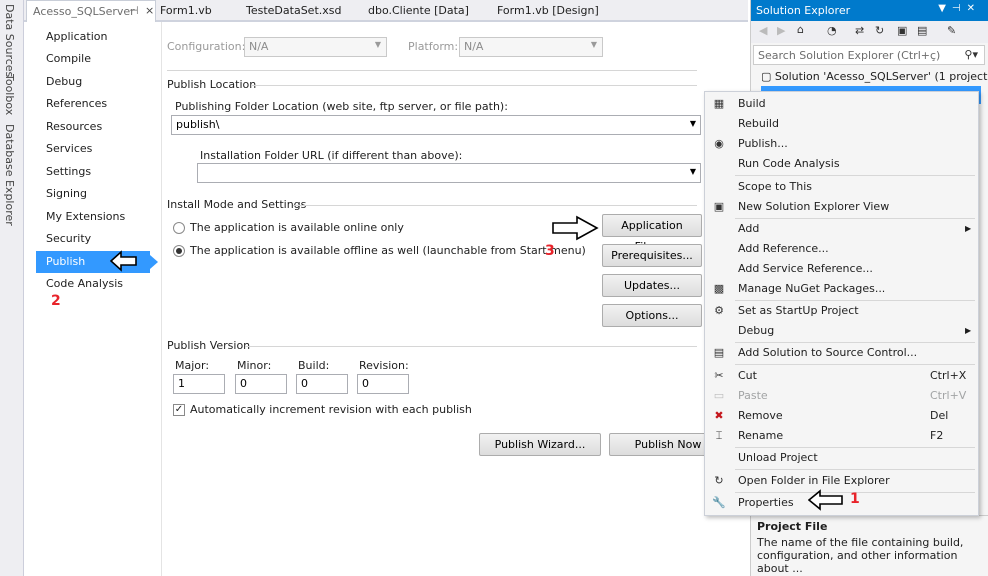  What do you see at coordinates (841, 164) in the screenshot?
I see `menu-item-run-code-analysis: Run Code Analysis` at bounding box center [841, 164].